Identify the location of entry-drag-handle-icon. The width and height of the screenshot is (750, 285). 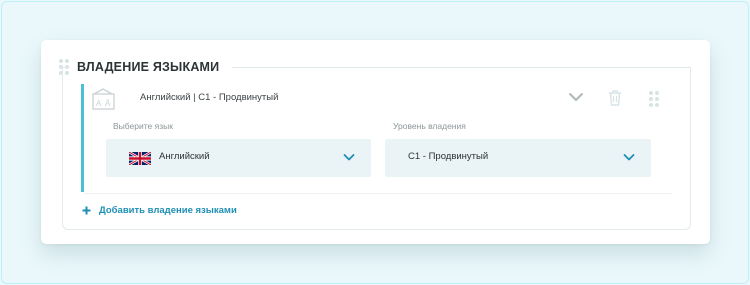
(654, 99).